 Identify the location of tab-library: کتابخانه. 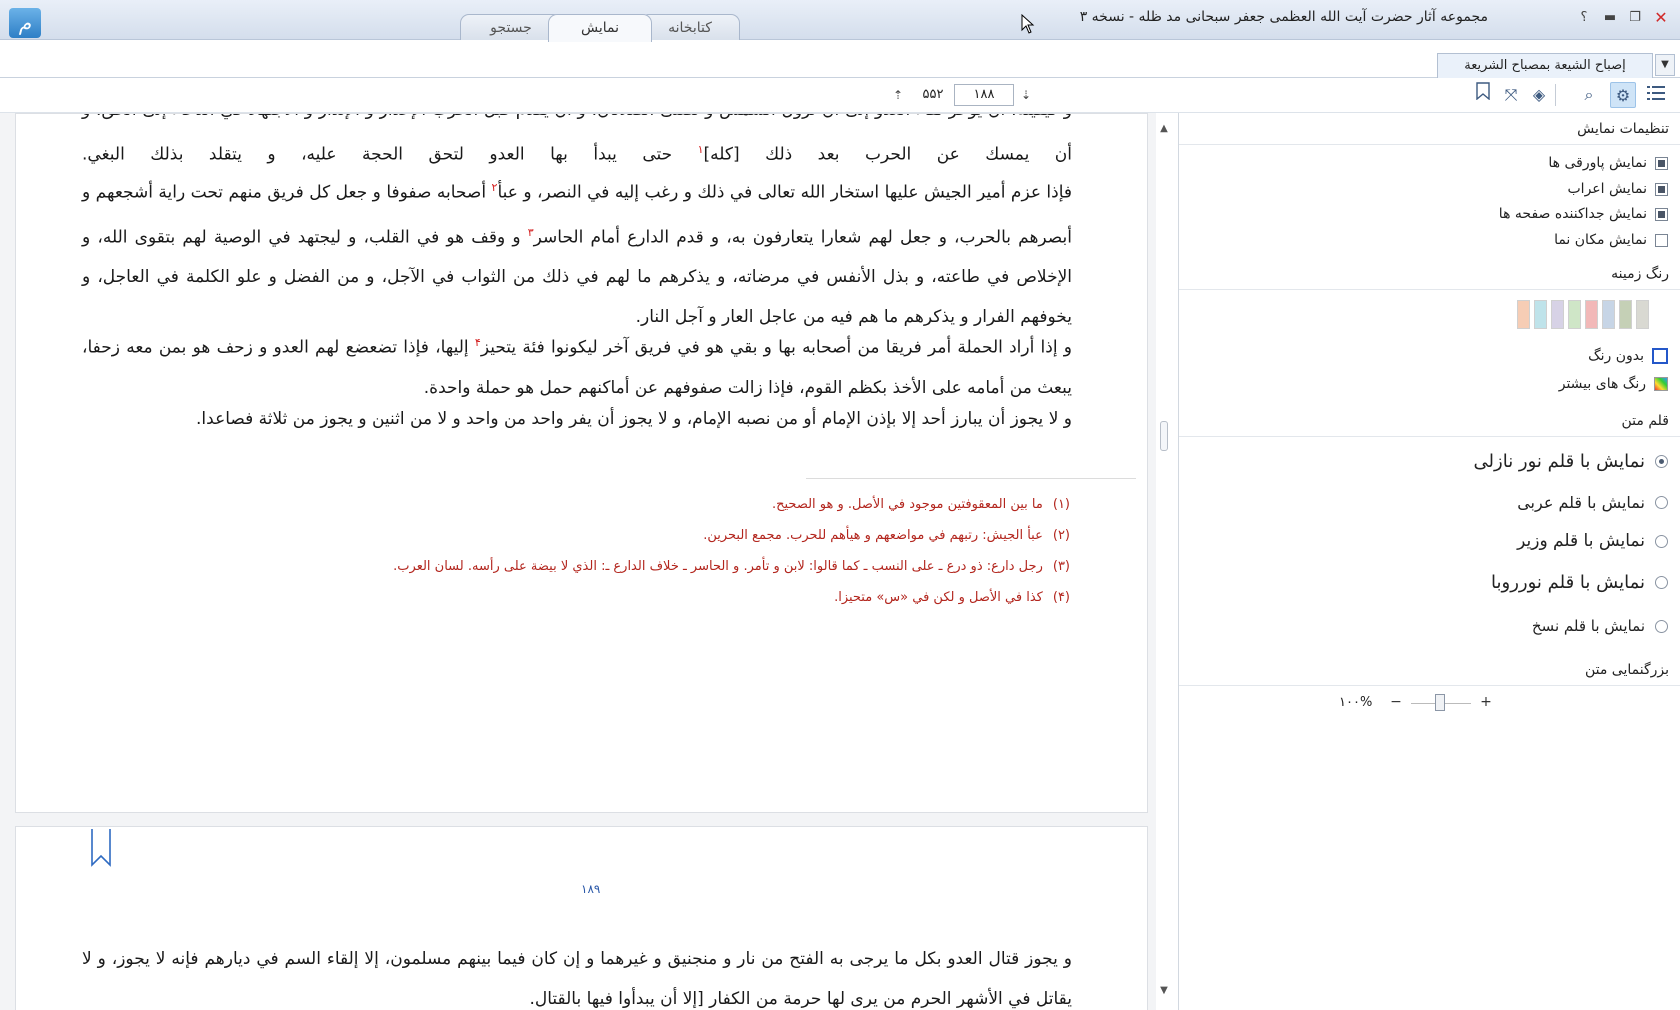
(690, 27).